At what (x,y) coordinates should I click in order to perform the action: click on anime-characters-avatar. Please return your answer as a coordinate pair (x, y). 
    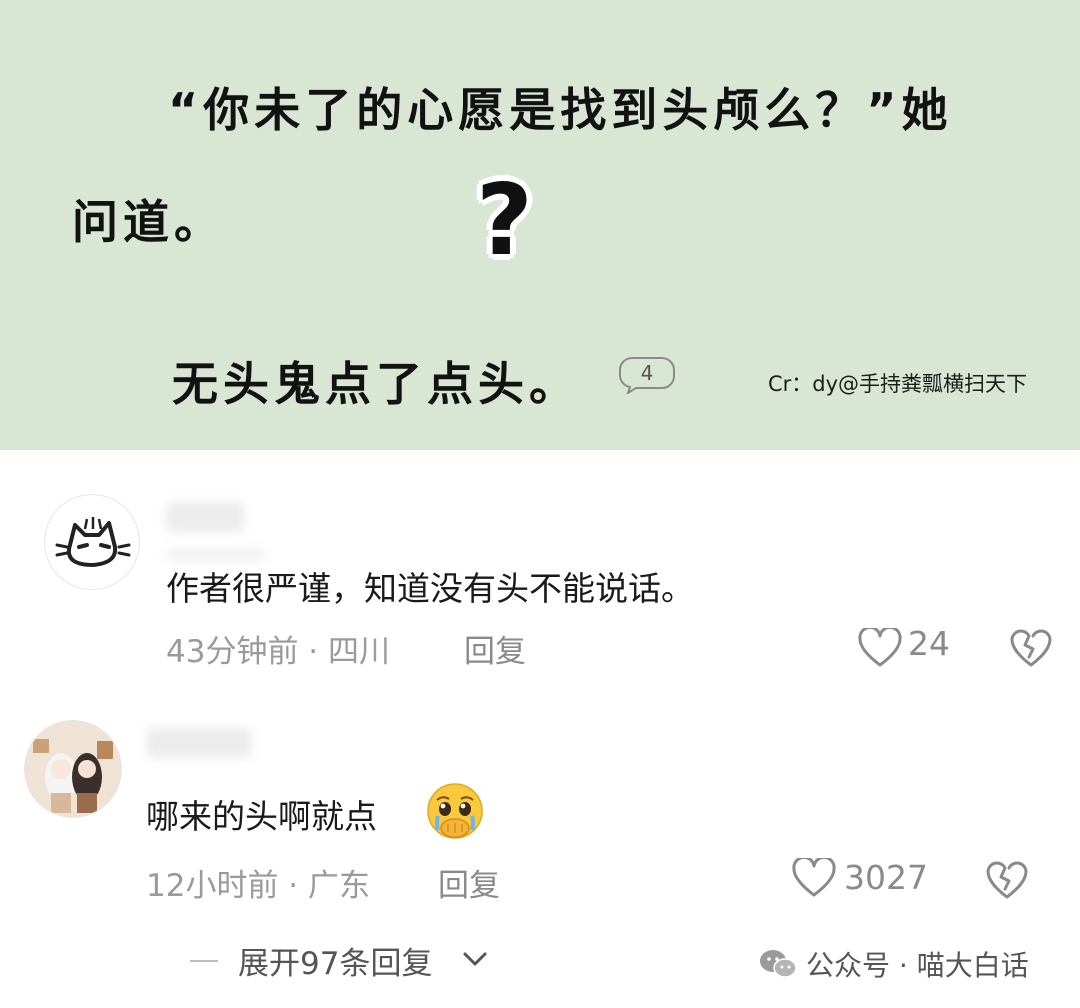
    Looking at the image, I should click on (73, 769).